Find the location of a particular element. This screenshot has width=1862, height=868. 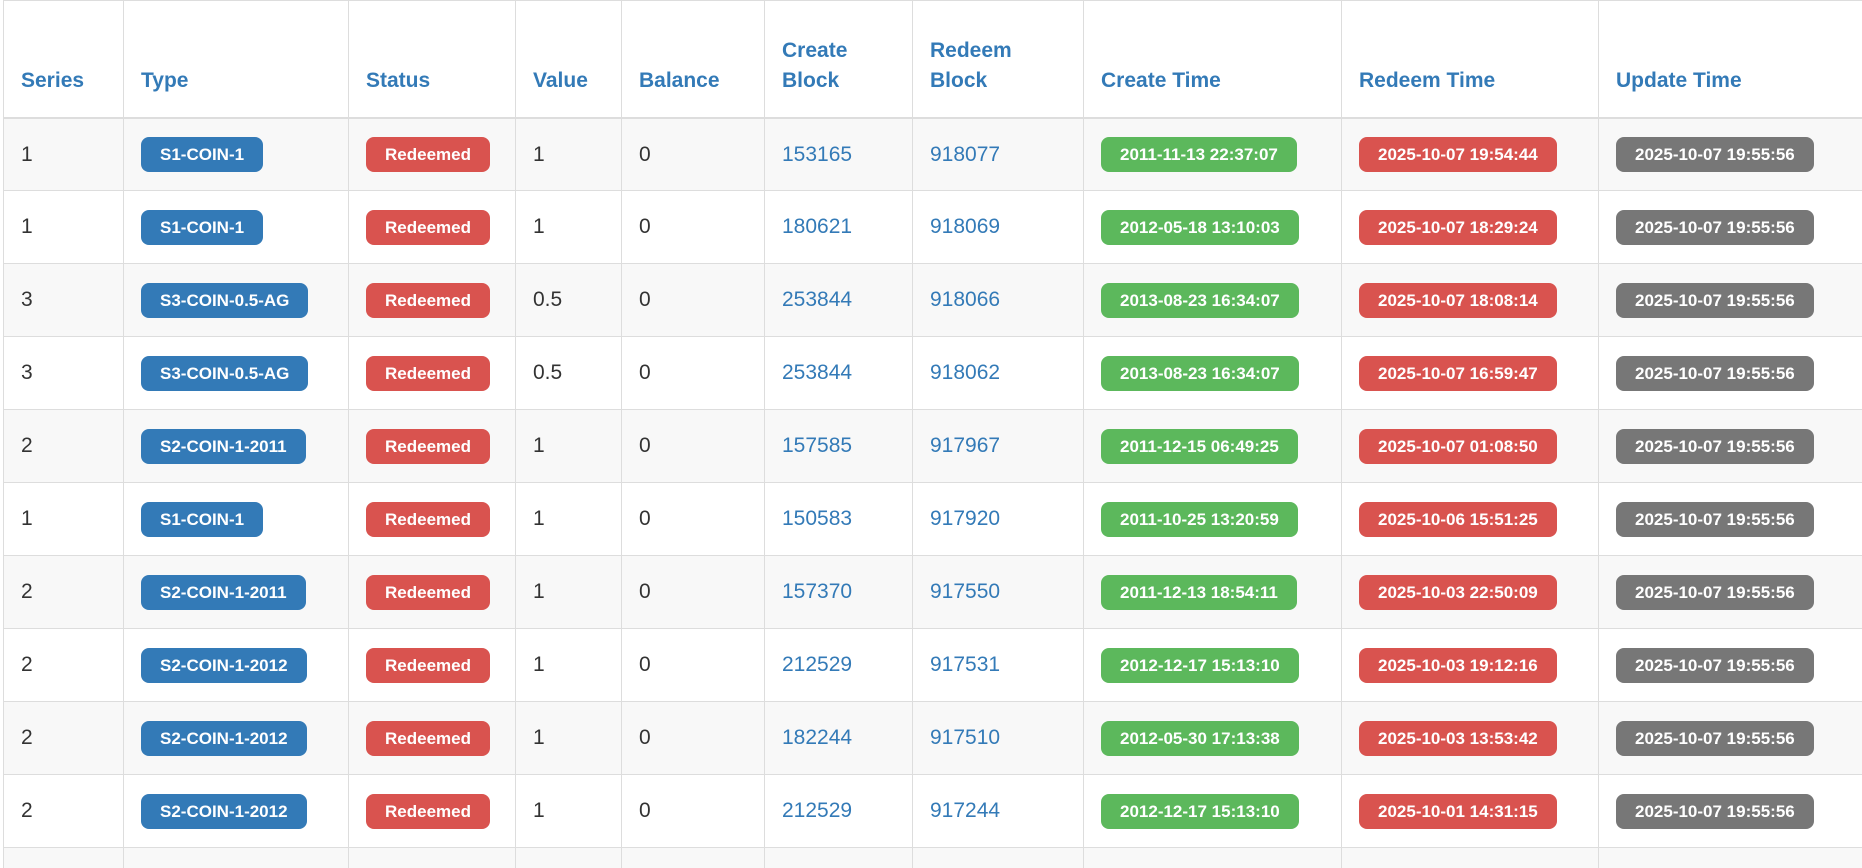

create-block-link: 182244 is located at coordinates (817, 737).